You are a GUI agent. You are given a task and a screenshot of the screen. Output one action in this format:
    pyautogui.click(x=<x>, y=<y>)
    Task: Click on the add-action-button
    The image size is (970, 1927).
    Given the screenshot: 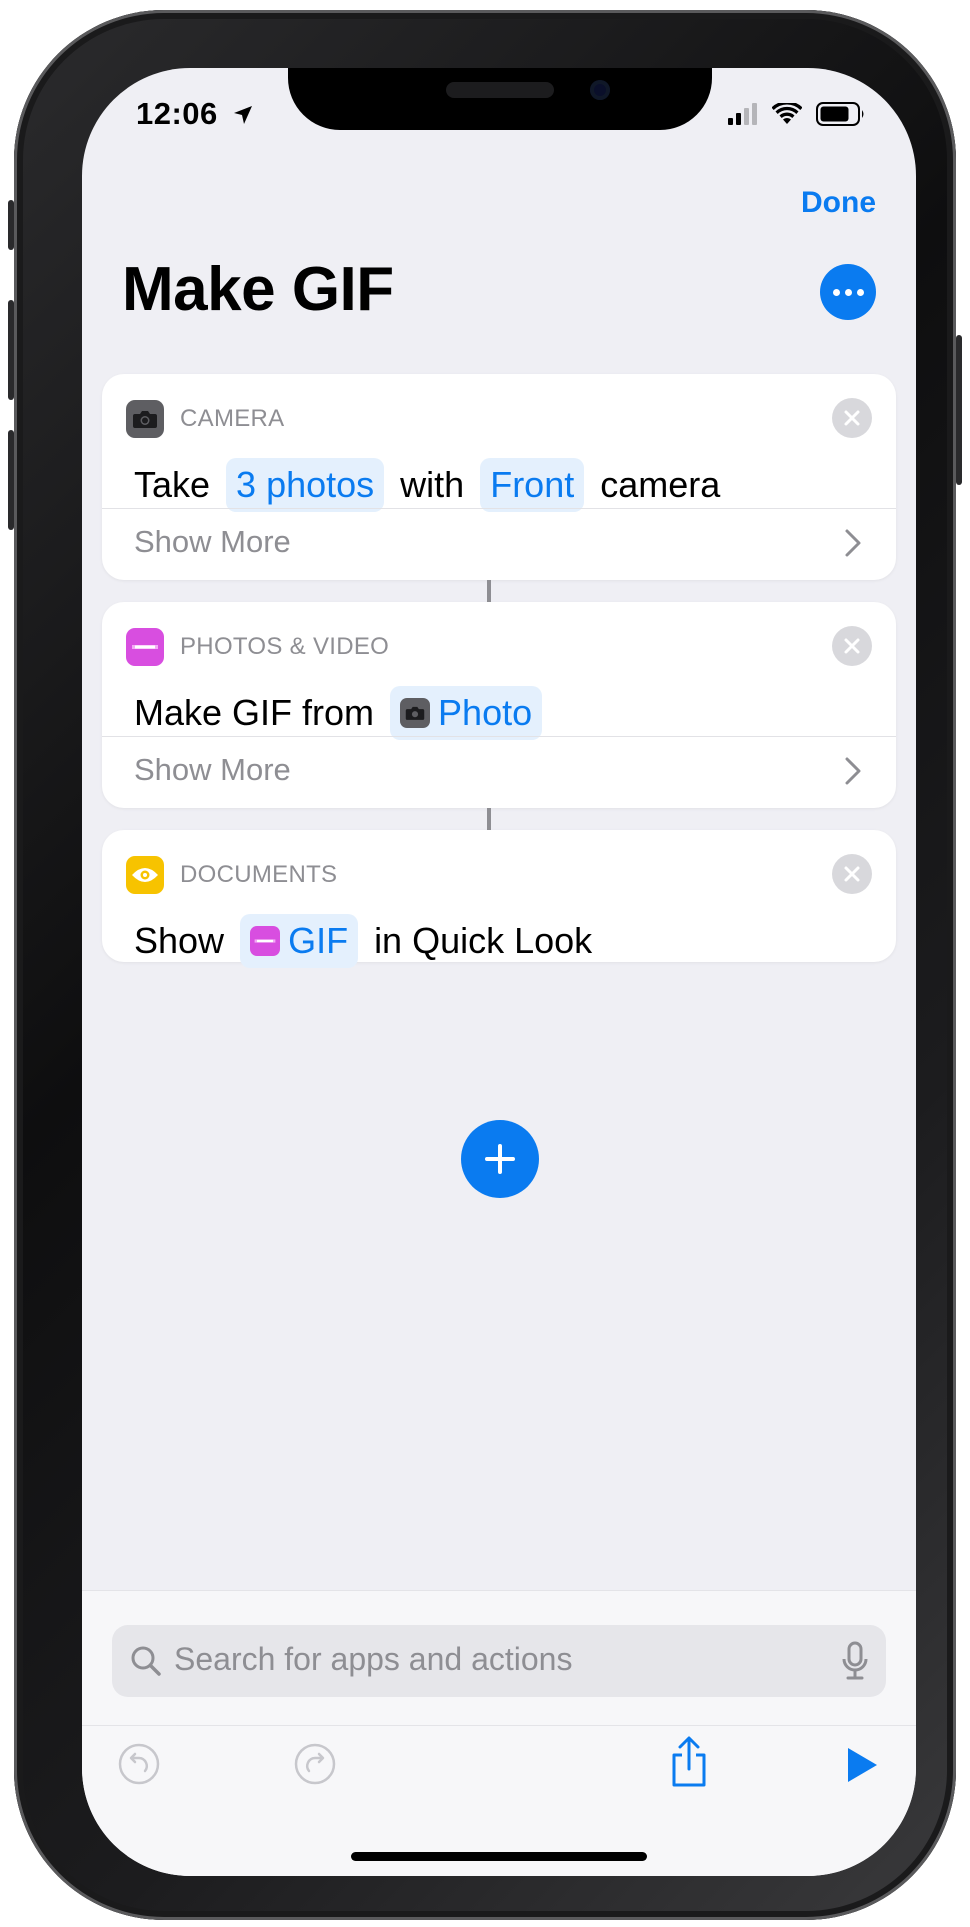 What is the action you would take?
    pyautogui.click(x=500, y=1159)
    